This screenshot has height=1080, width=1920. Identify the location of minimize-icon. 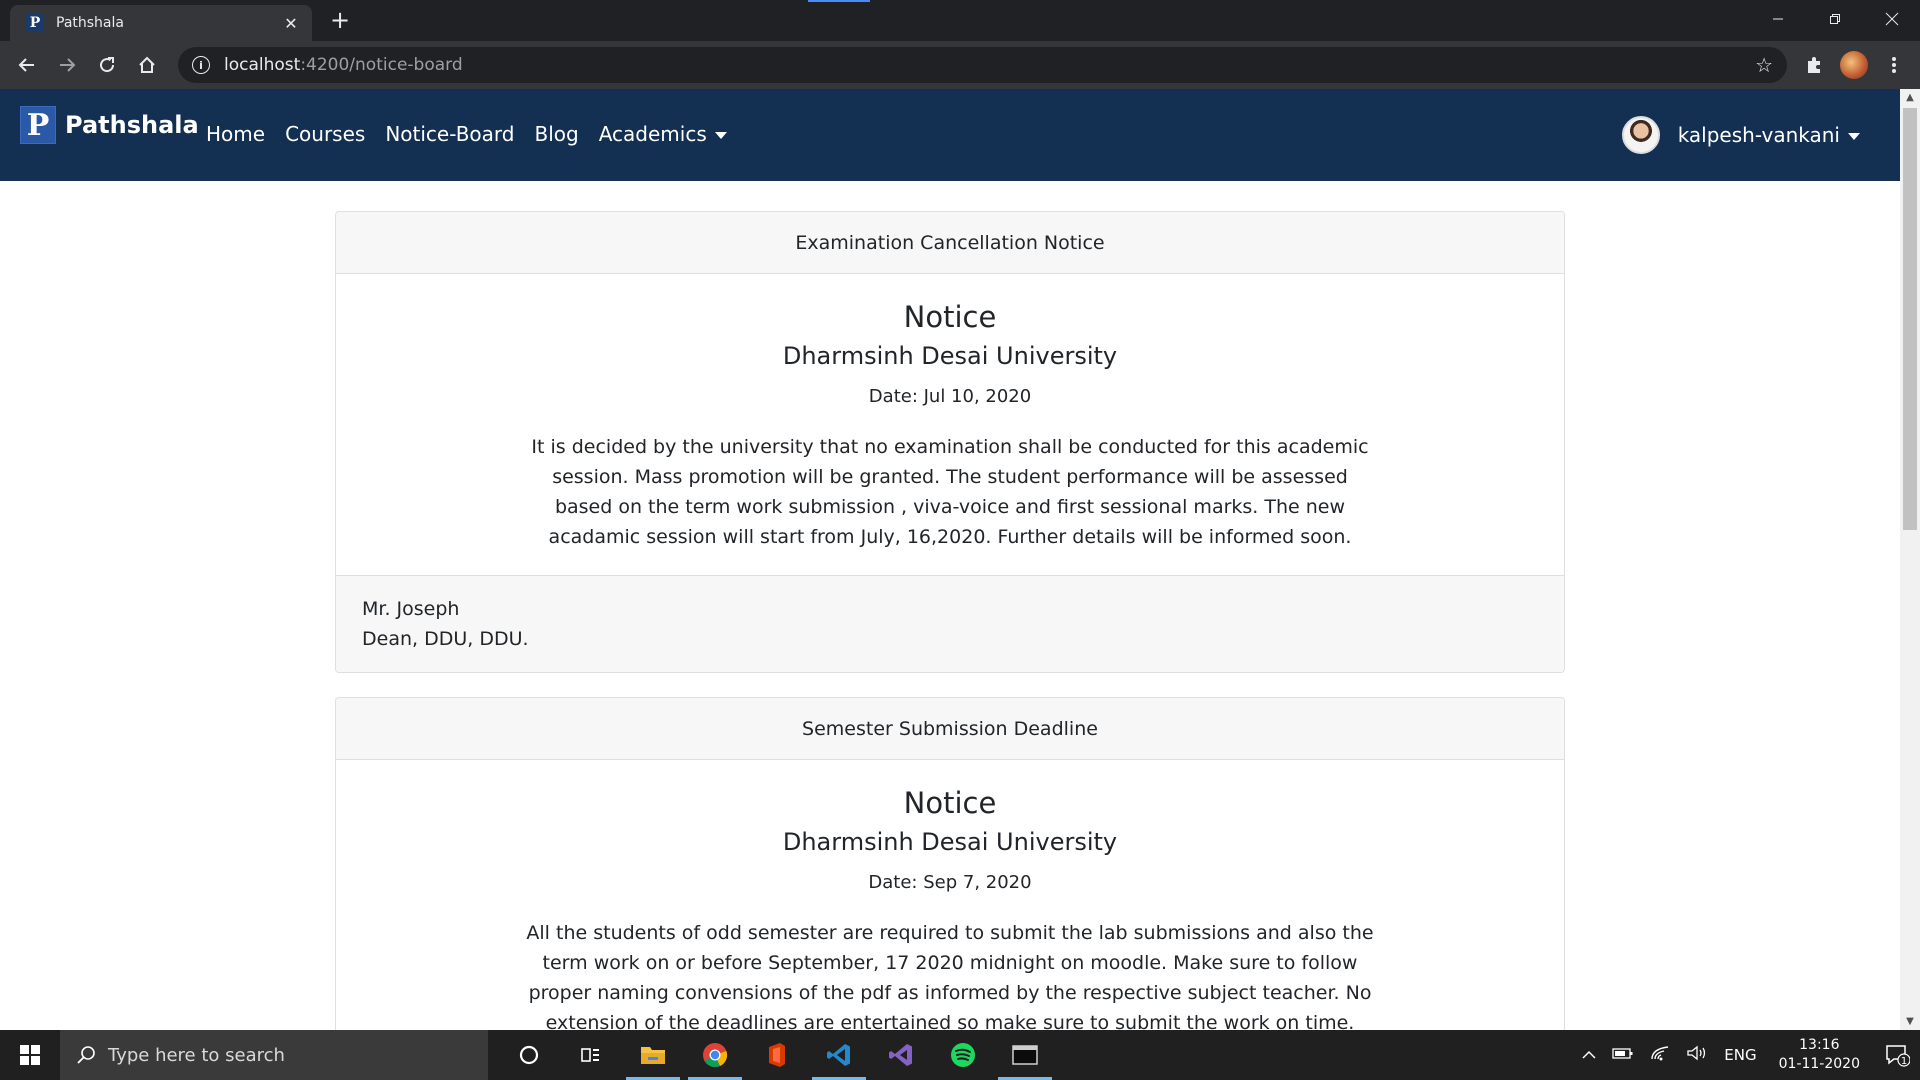
(1777, 19).